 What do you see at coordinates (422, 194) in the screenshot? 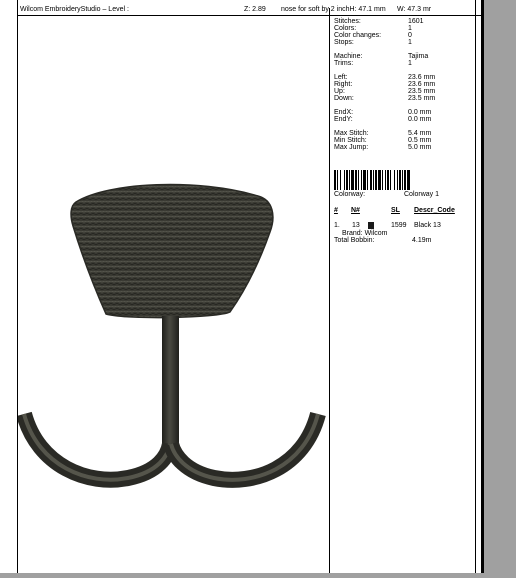
I see `colorway-name: Colorway 1` at bounding box center [422, 194].